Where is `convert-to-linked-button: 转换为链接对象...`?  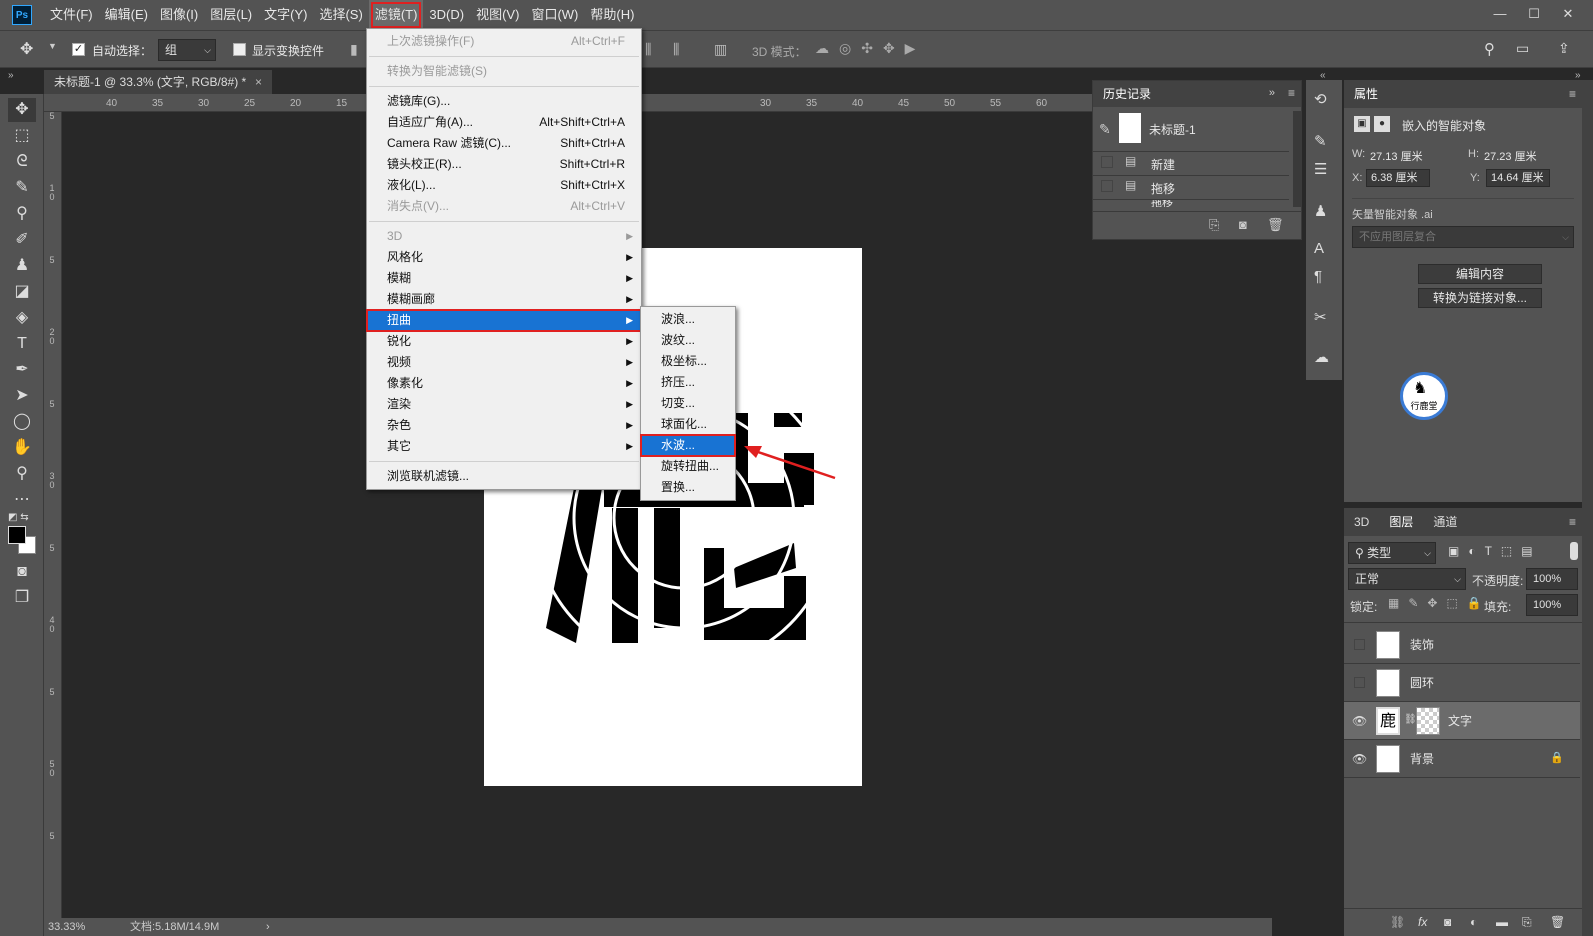 convert-to-linked-button: 转换为链接对象... is located at coordinates (1480, 298).